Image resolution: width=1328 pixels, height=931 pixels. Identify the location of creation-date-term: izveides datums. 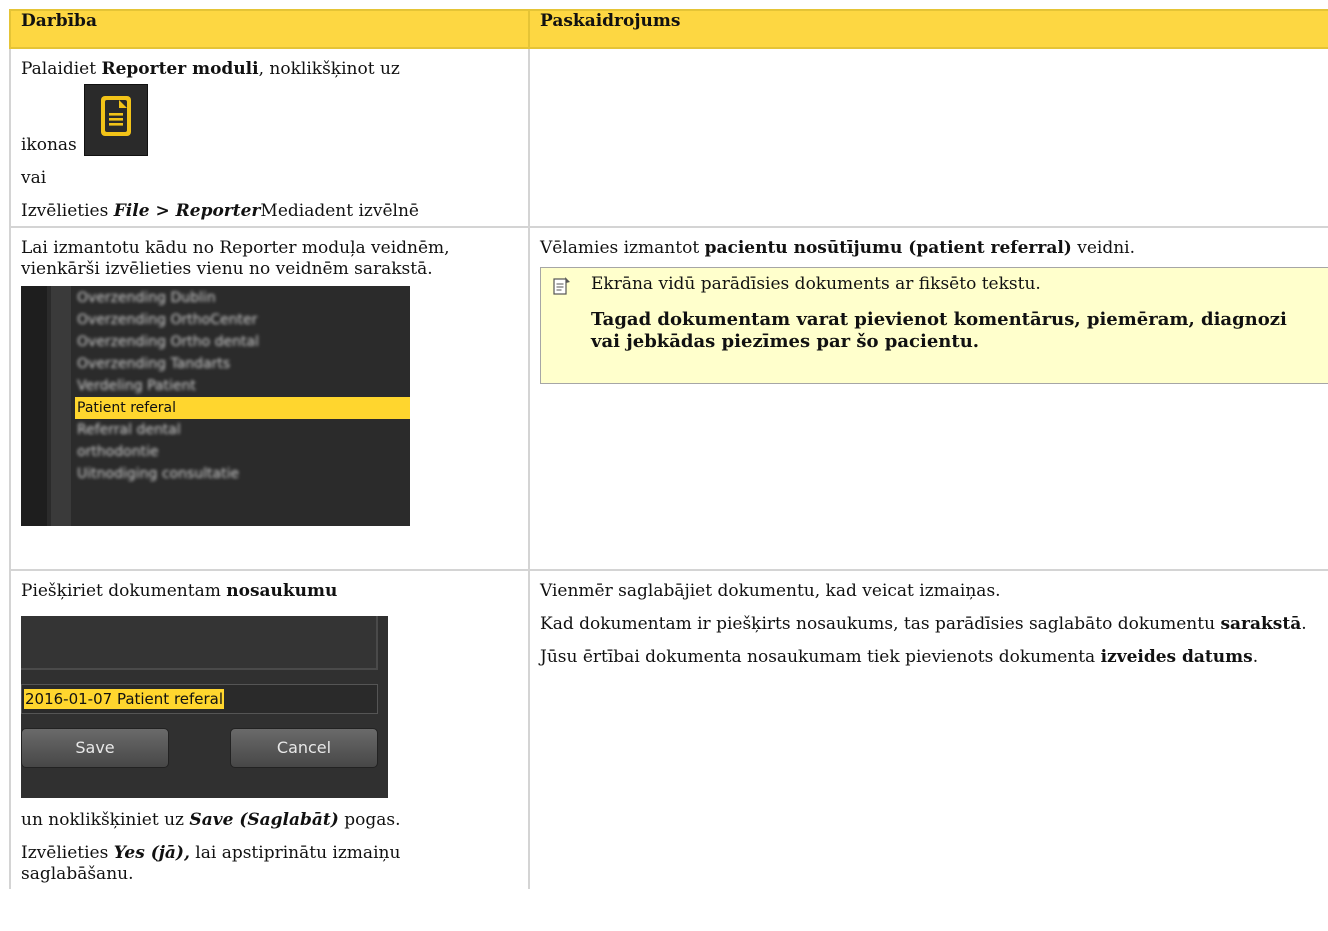
(1176, 657).